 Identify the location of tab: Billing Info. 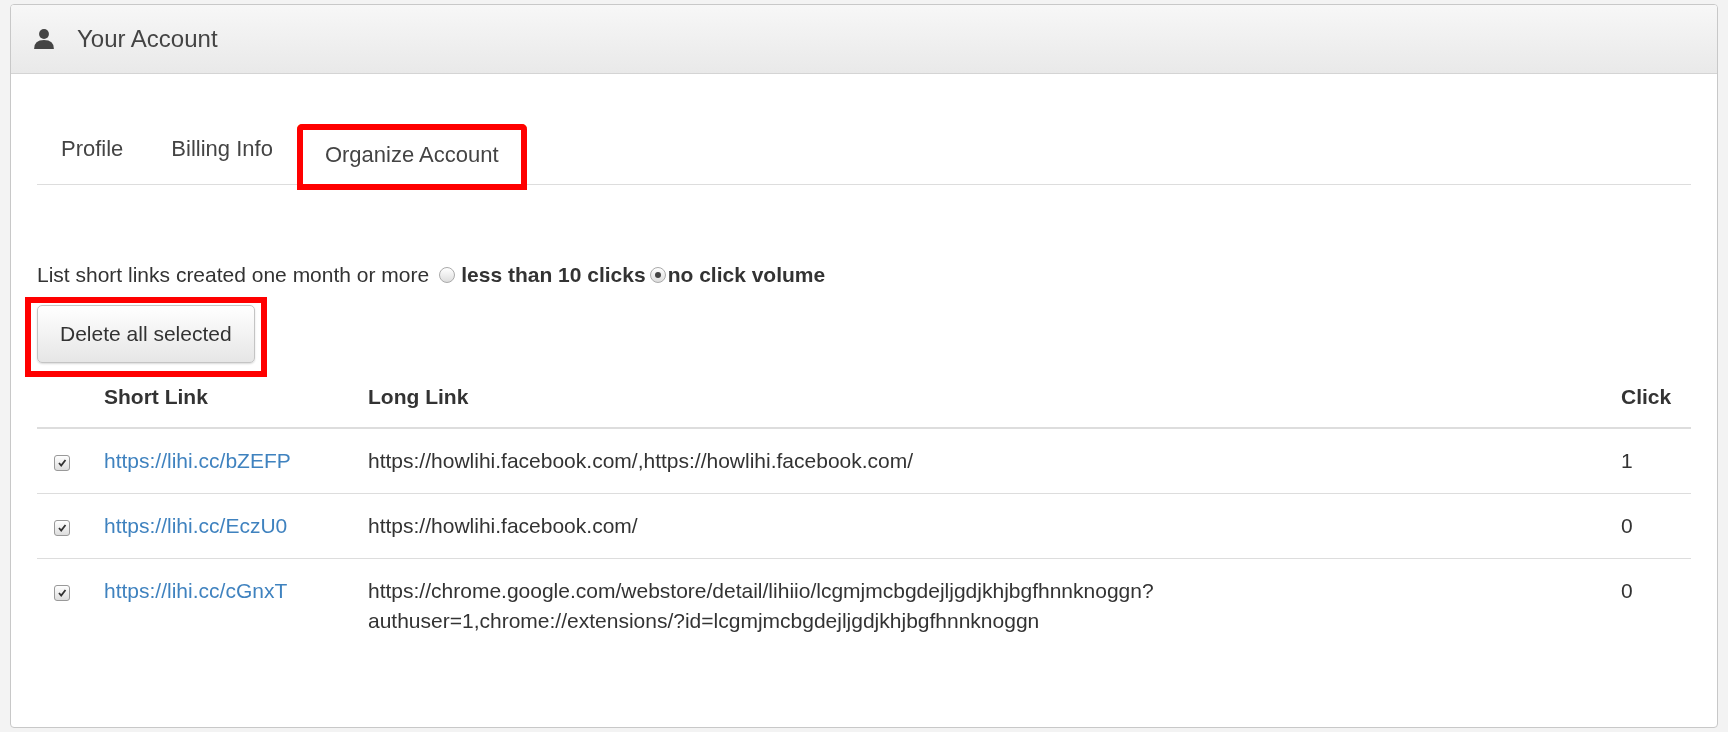
(222, 160).